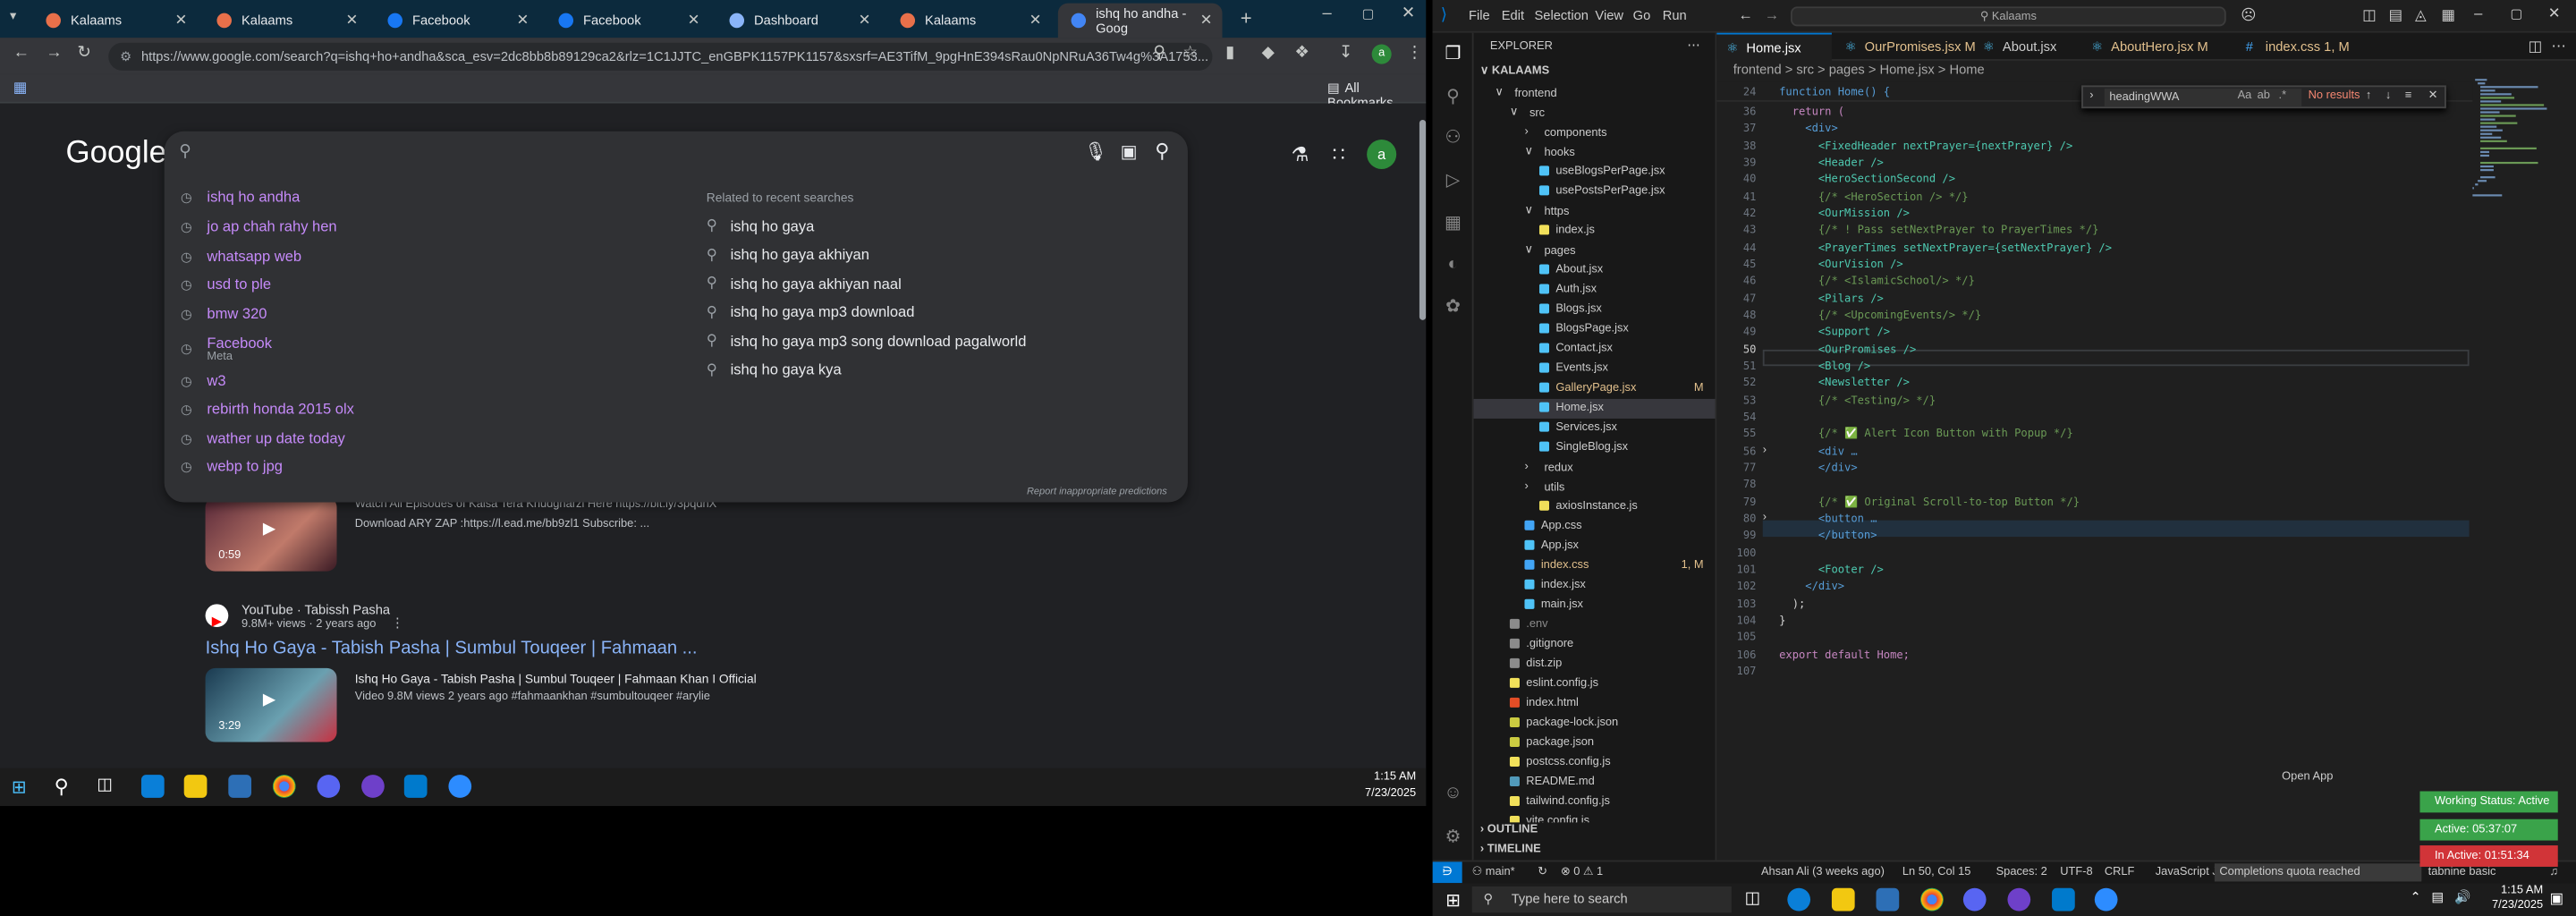 The image size is (2576, 916). I want to click on code-line: <OurVision />, so click(1841, 264).